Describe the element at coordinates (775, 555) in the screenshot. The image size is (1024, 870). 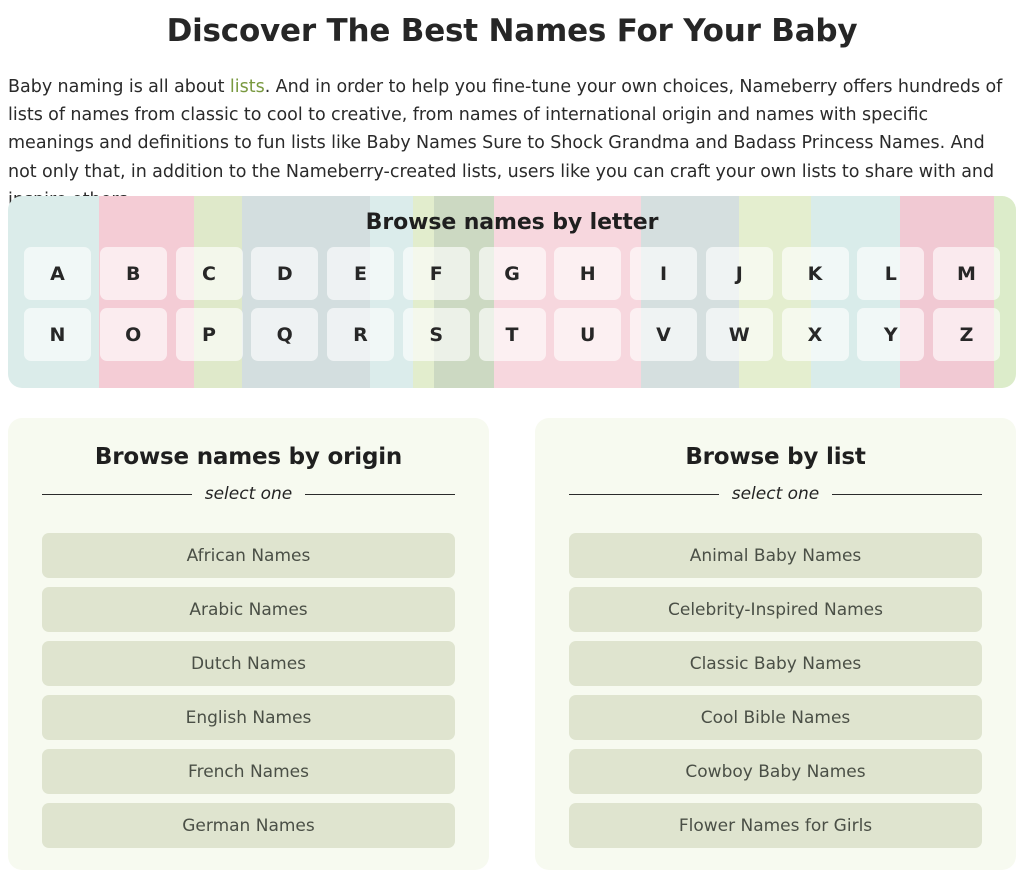
I see `option-item: Animal Baby Names` at that location.